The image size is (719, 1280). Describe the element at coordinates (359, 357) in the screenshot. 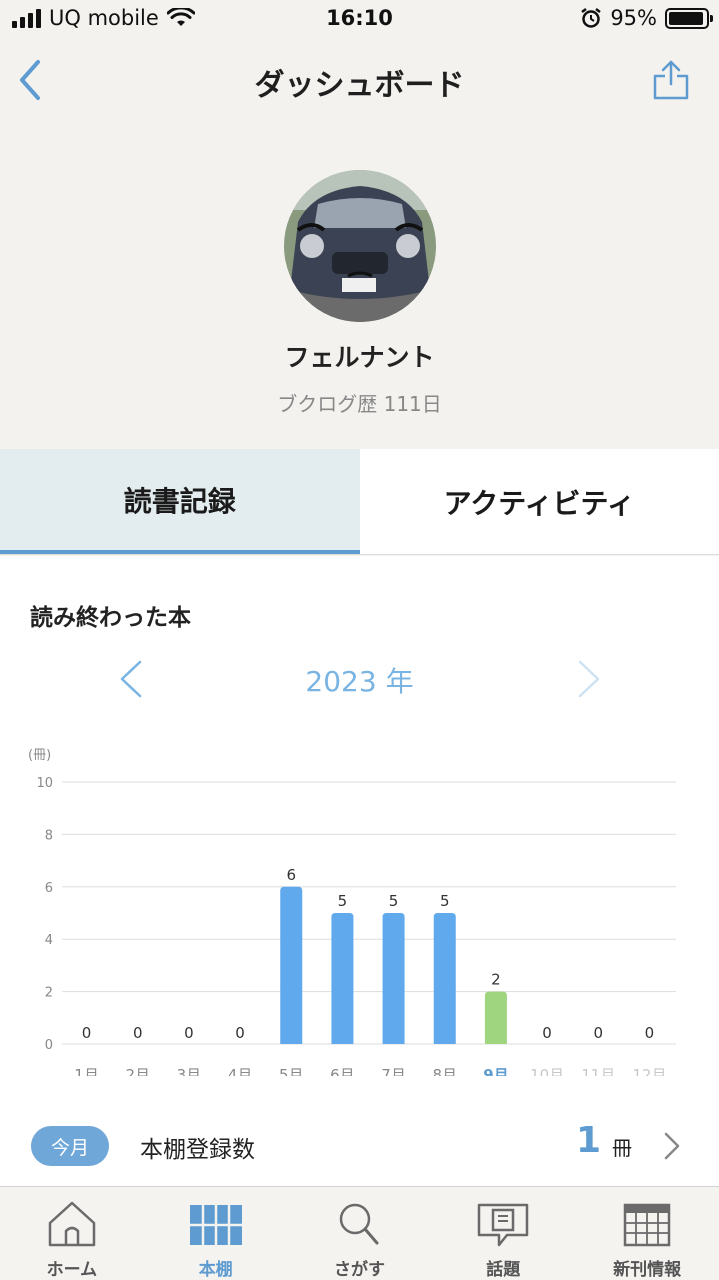

I see `user-name: フェルナント` at that location.